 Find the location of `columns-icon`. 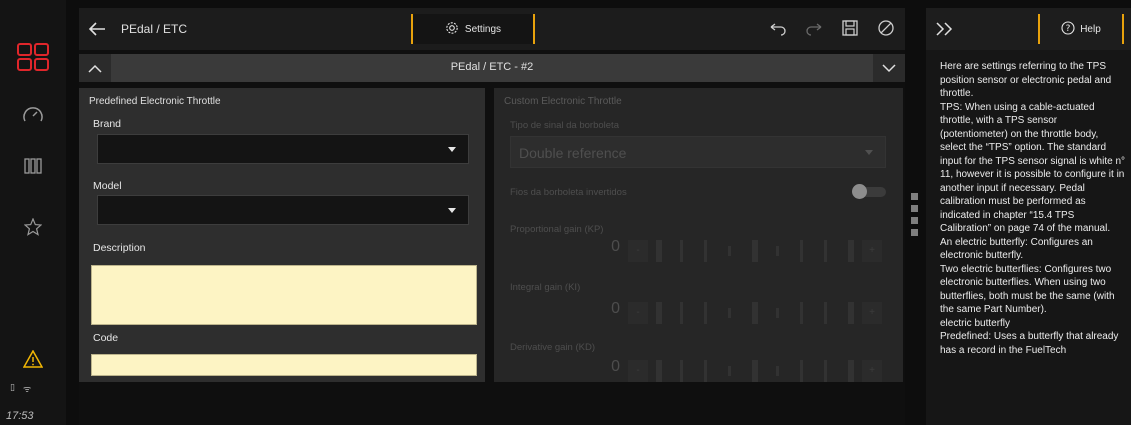

columns-icon is located at coordinates (33, 166).